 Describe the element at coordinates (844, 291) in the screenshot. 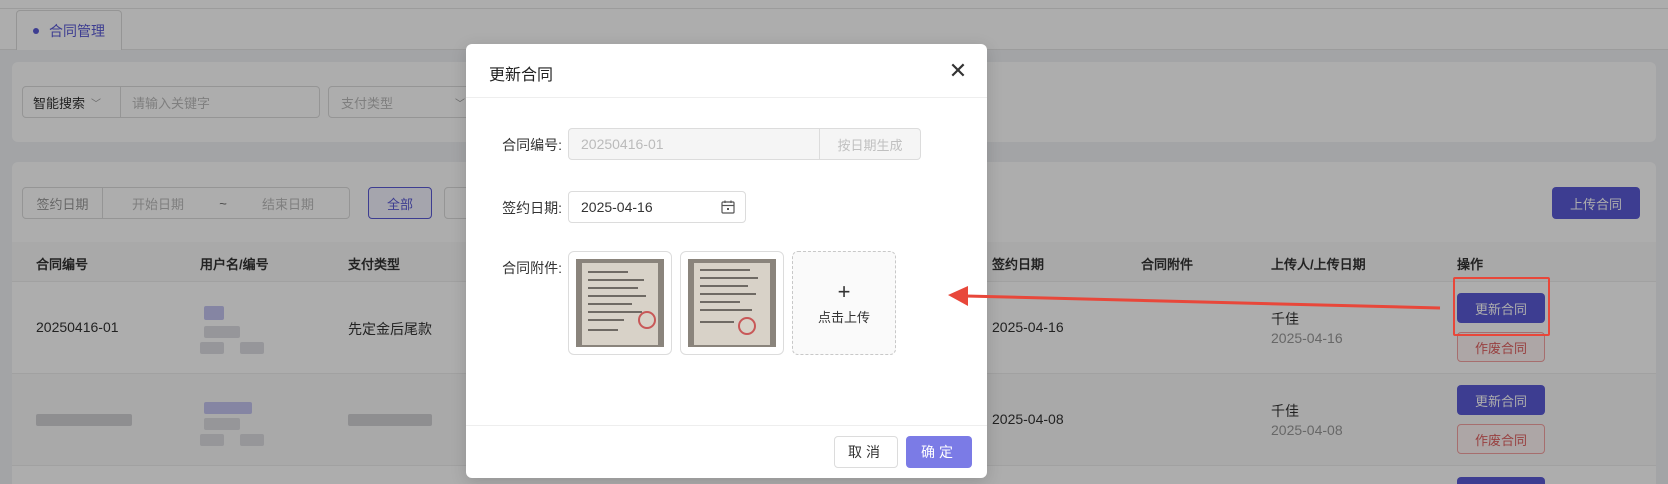

I see `plus-icon: +` at that location.